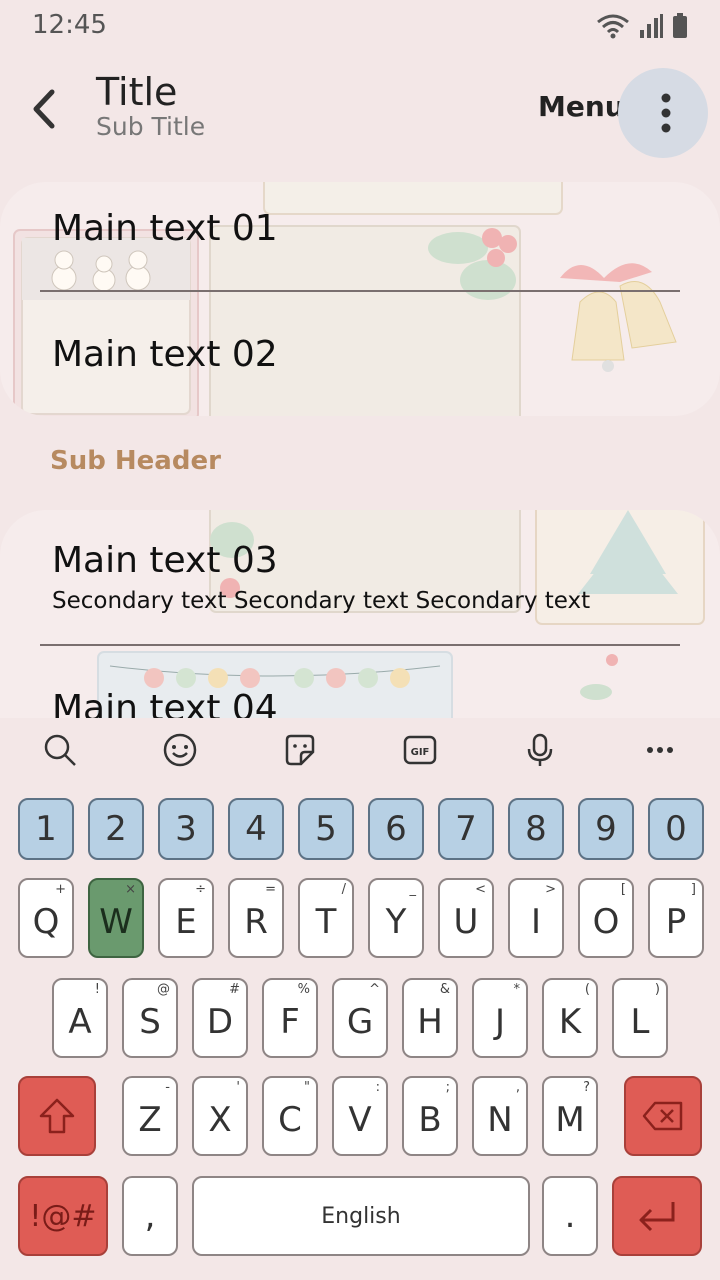 The width and height of the screenshot is (720, 1280). I want to click on key-f: % F, so click(290, 1018).